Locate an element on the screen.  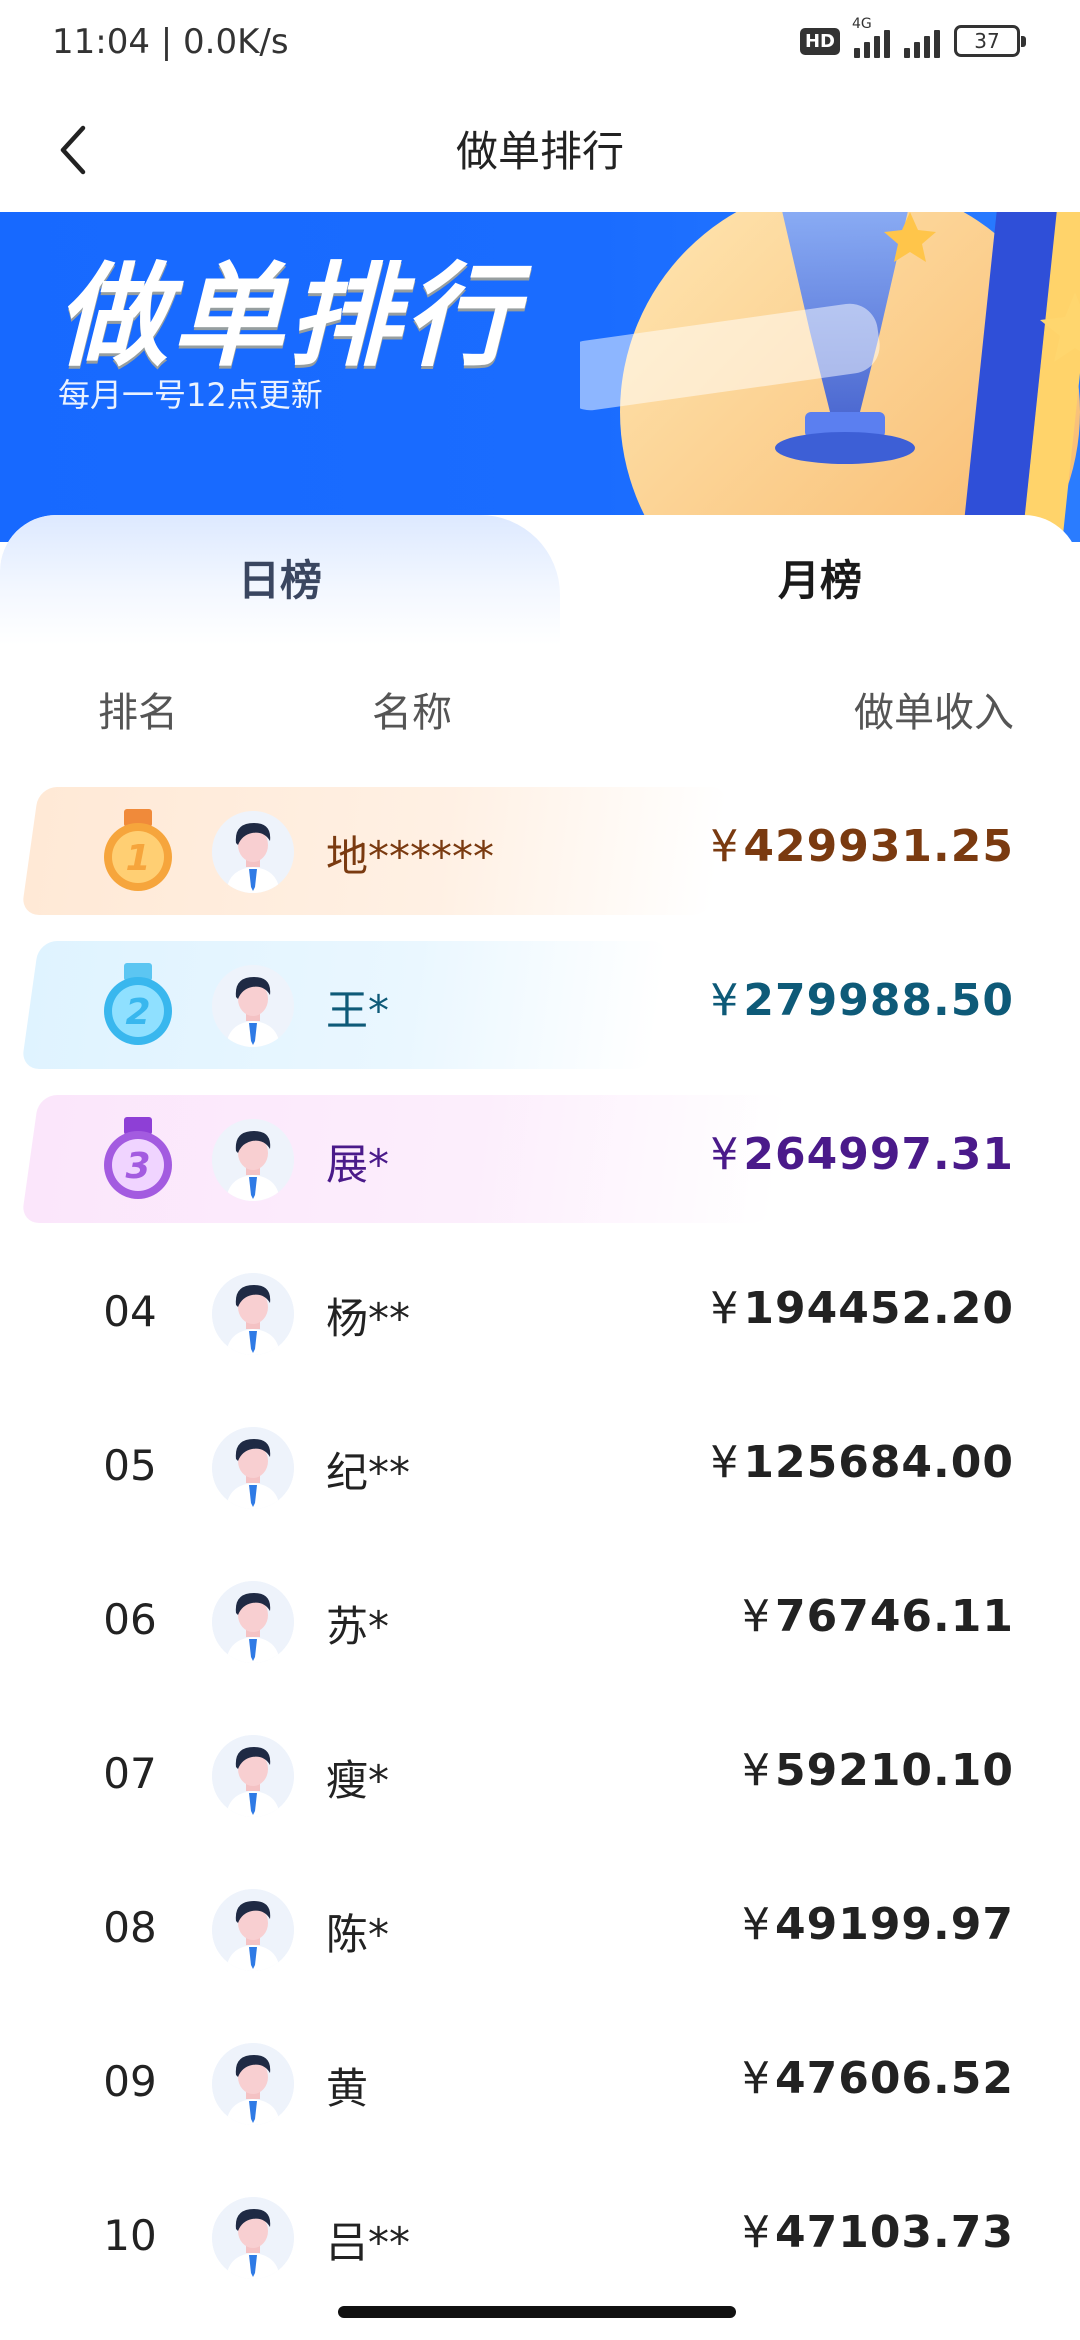
battery-level: 37 is located at coordinates (987, 41).